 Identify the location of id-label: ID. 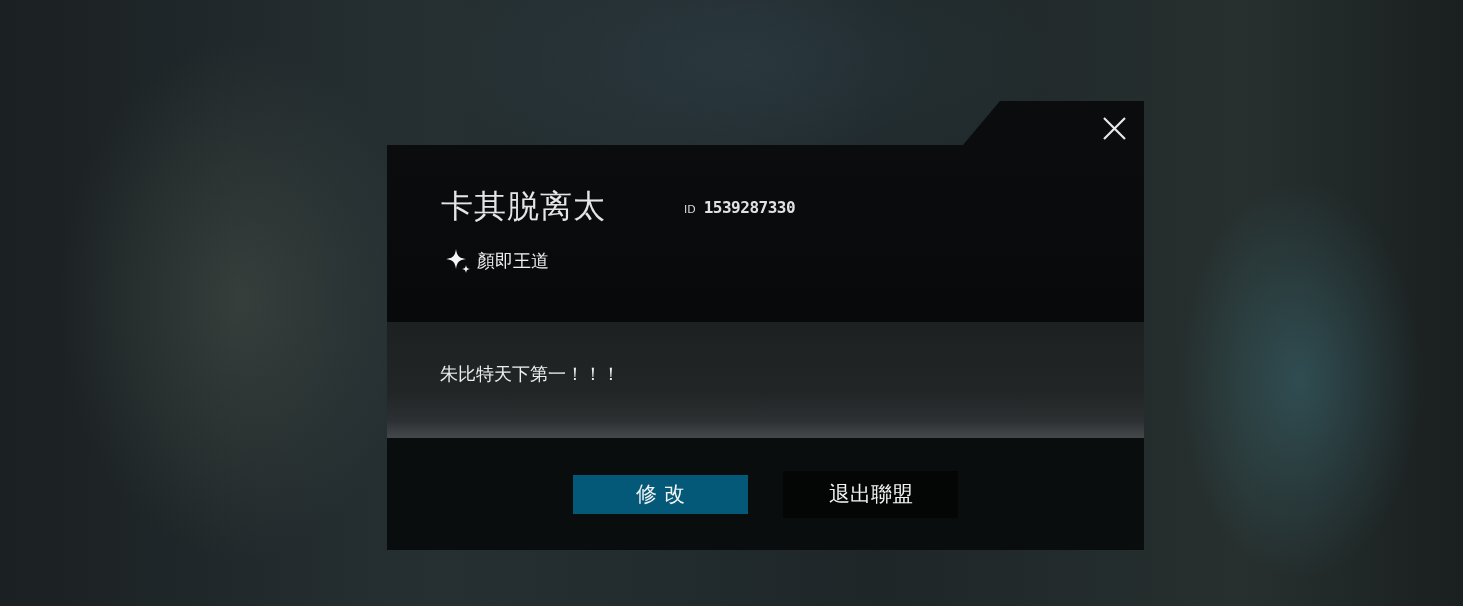
(690, 209).